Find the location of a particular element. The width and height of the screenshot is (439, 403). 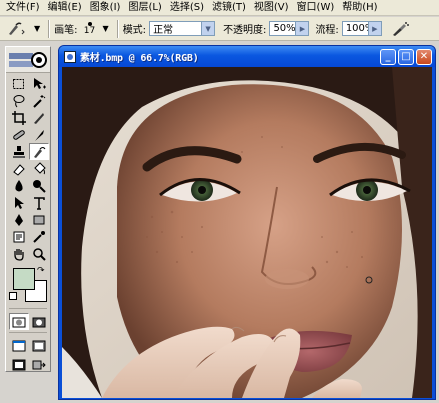

screen-mode-full-menu is located at coordinates (39, 345).